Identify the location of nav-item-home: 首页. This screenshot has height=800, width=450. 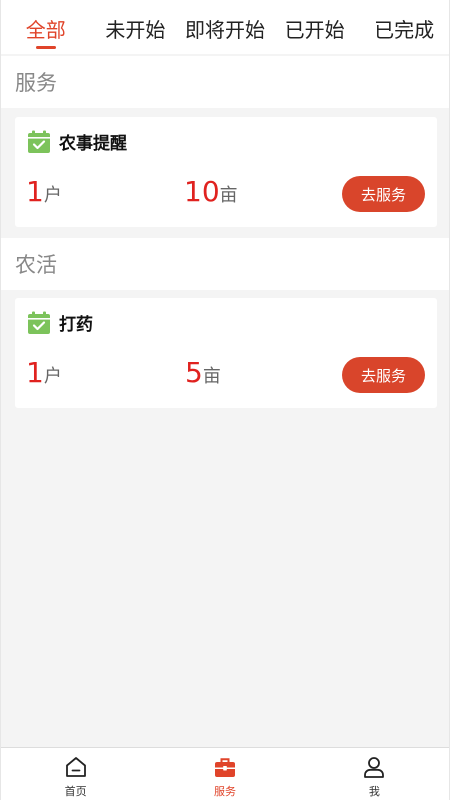
(75, 774).